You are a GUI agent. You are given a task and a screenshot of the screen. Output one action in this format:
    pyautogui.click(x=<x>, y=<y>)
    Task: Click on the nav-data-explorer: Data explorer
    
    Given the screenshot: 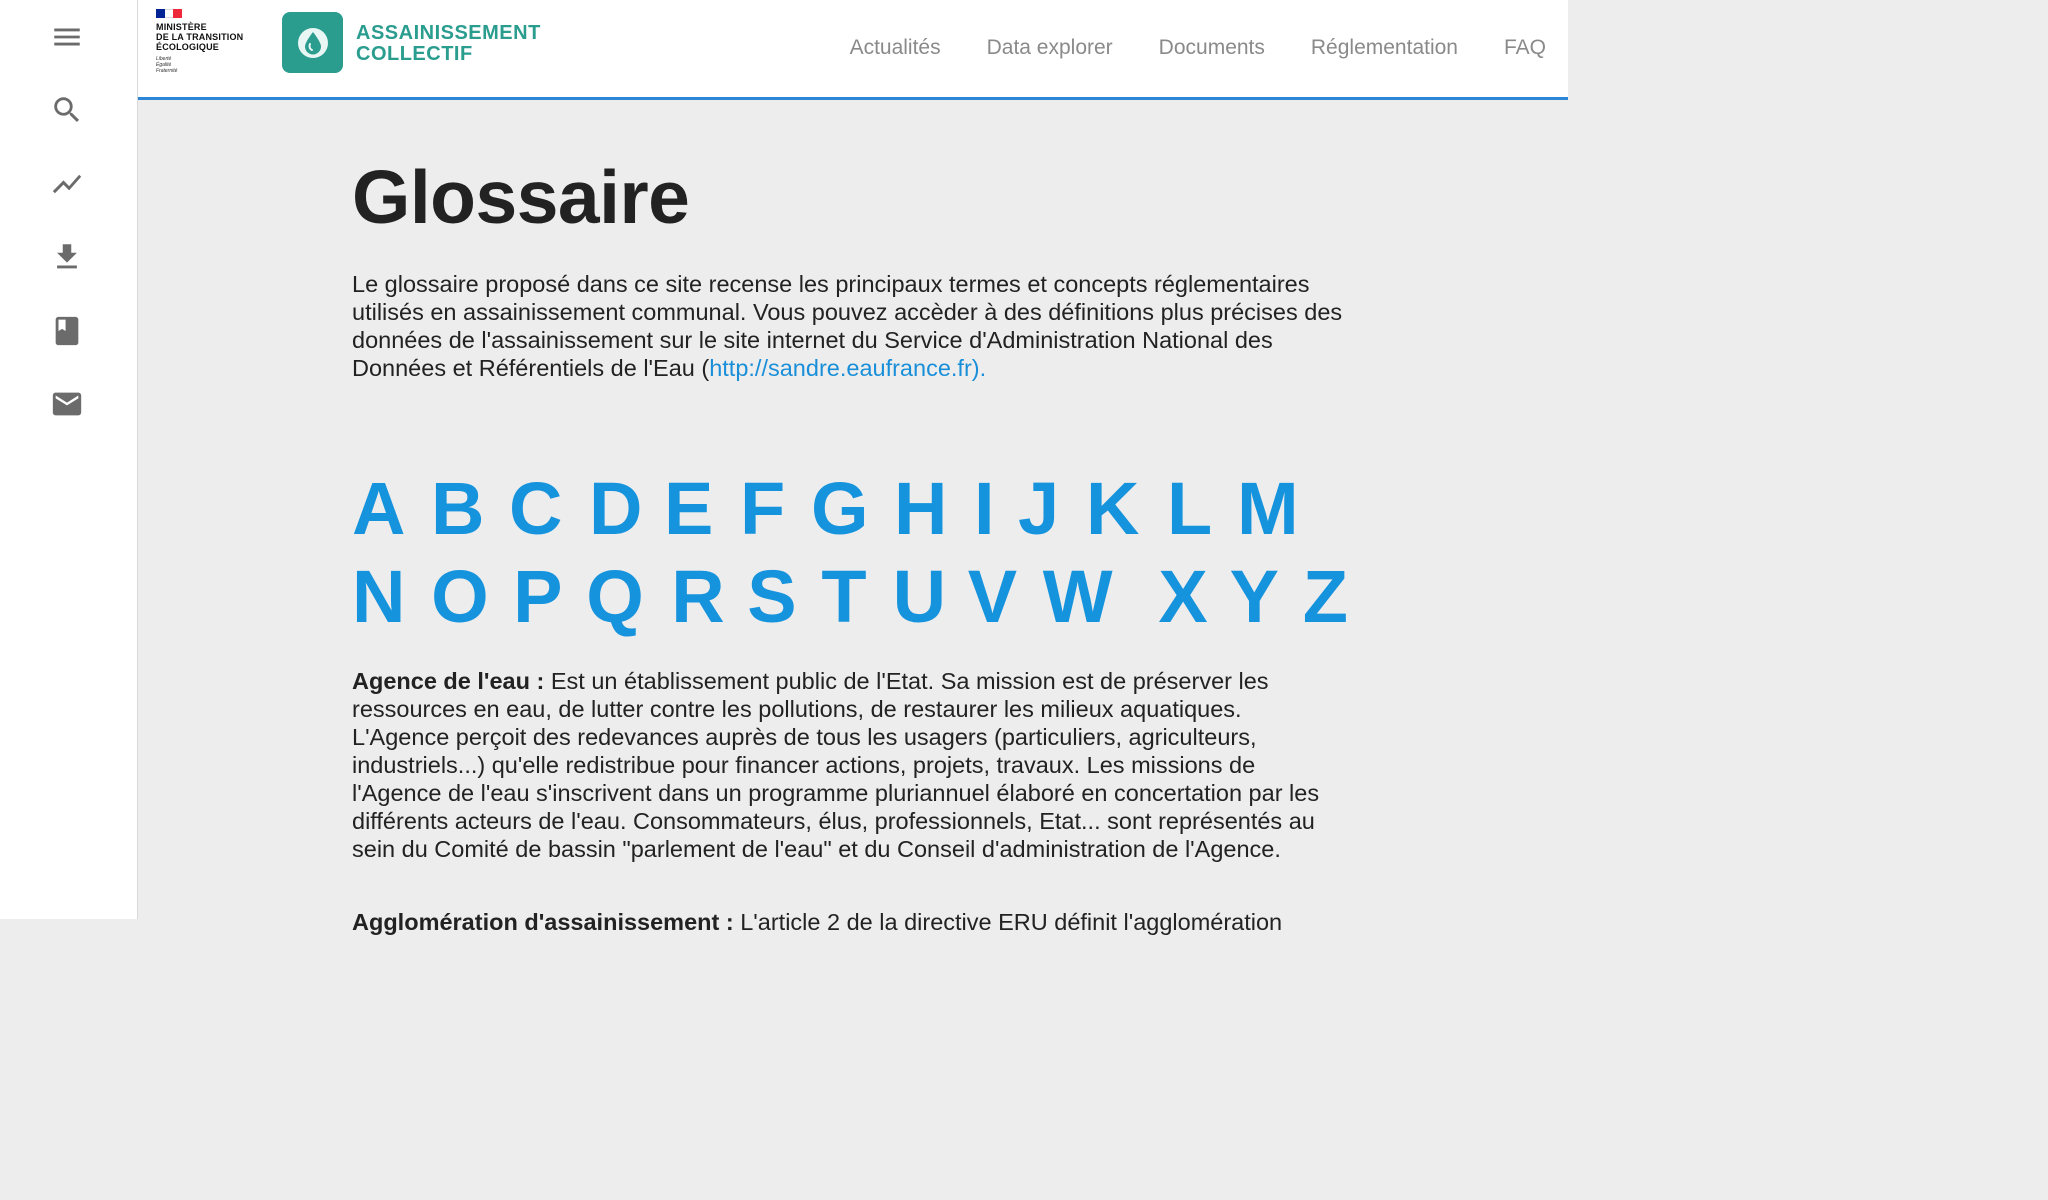 What is the action you would take?
    pyautogui.click(x=1050, y=48)
    